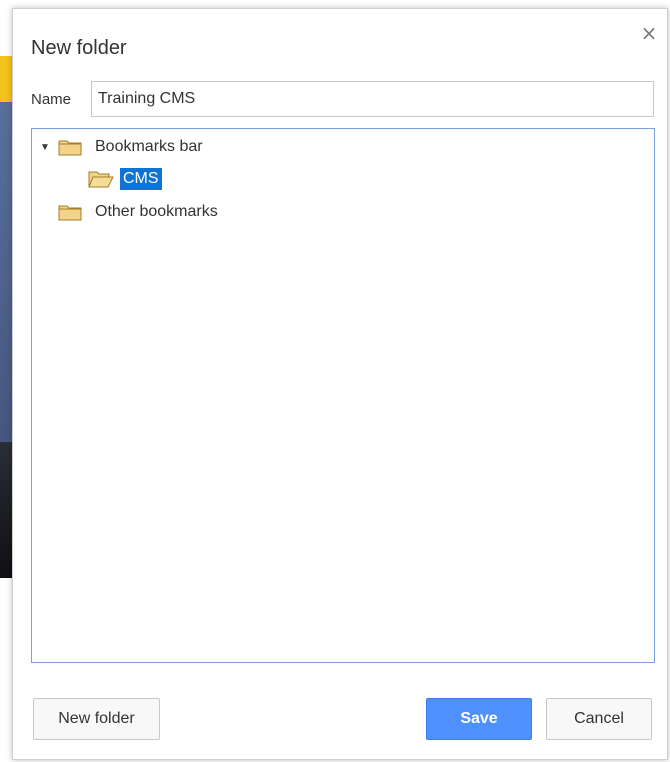 Image resolution: width=670 pixels, height=762 pixels. I want to click on tree-item-bookmarks-bar: ▼ Bookmarks bar, so click(122, 147).